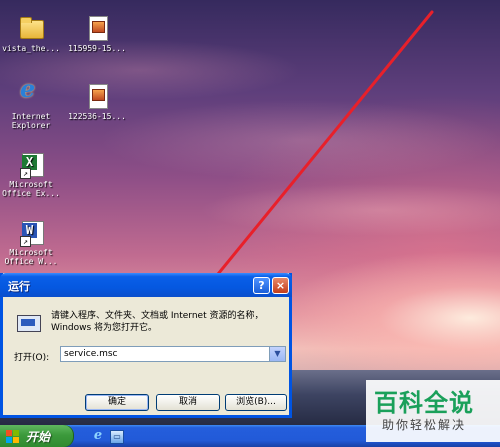 The width and height of the screenshot is (500, 447). I want to click on open-input-value: service.msc, so click(91, 354).